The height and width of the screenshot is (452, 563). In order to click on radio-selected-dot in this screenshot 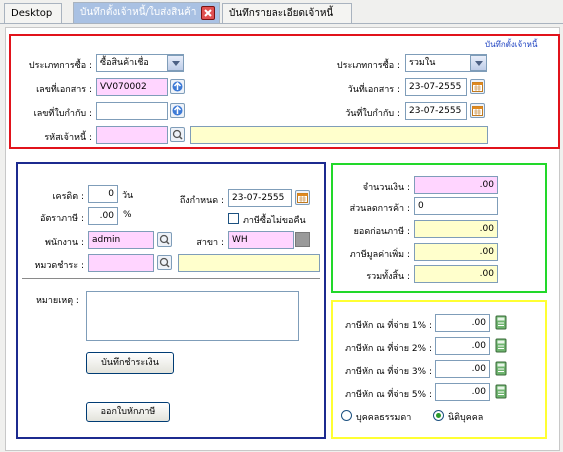, I will do `click(438, 415)`.